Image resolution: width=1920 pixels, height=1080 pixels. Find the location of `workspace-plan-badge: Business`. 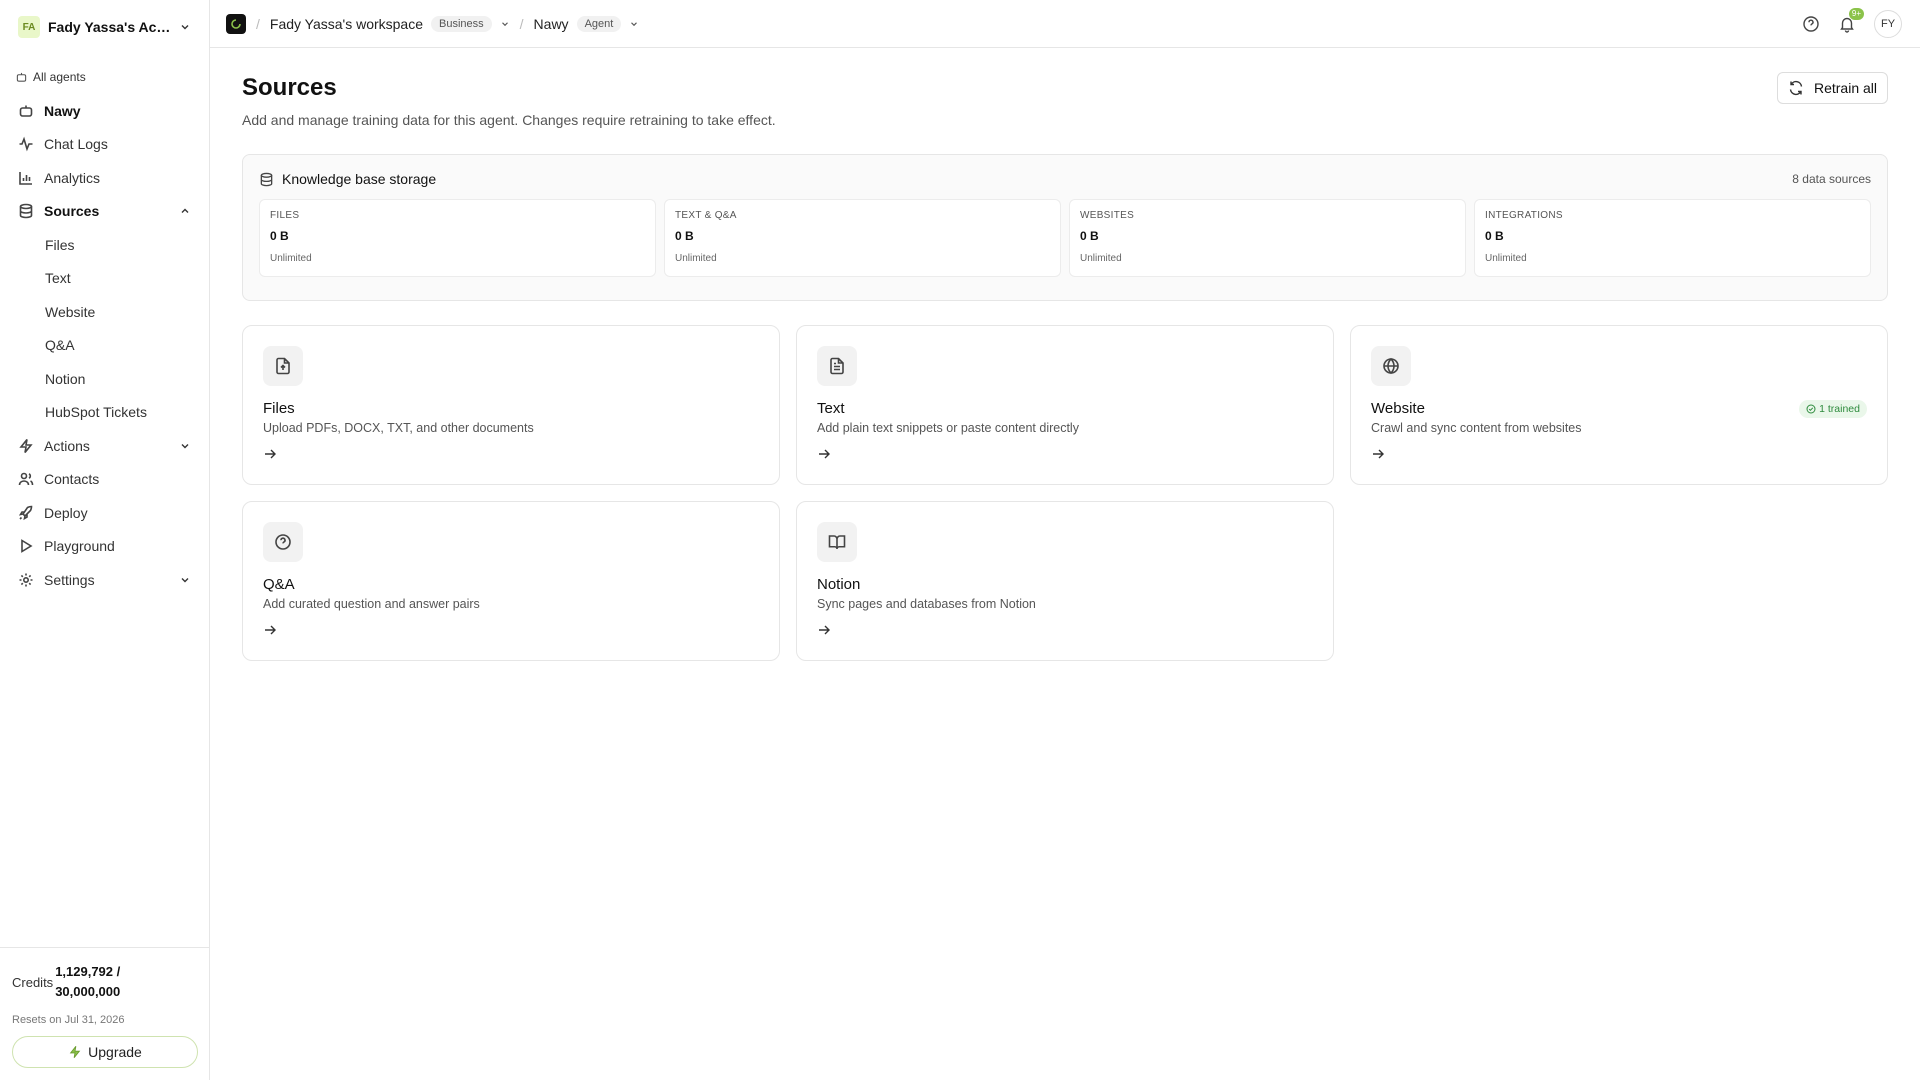

workspace-plan-badge: Business is located at coordinates (461, 23).